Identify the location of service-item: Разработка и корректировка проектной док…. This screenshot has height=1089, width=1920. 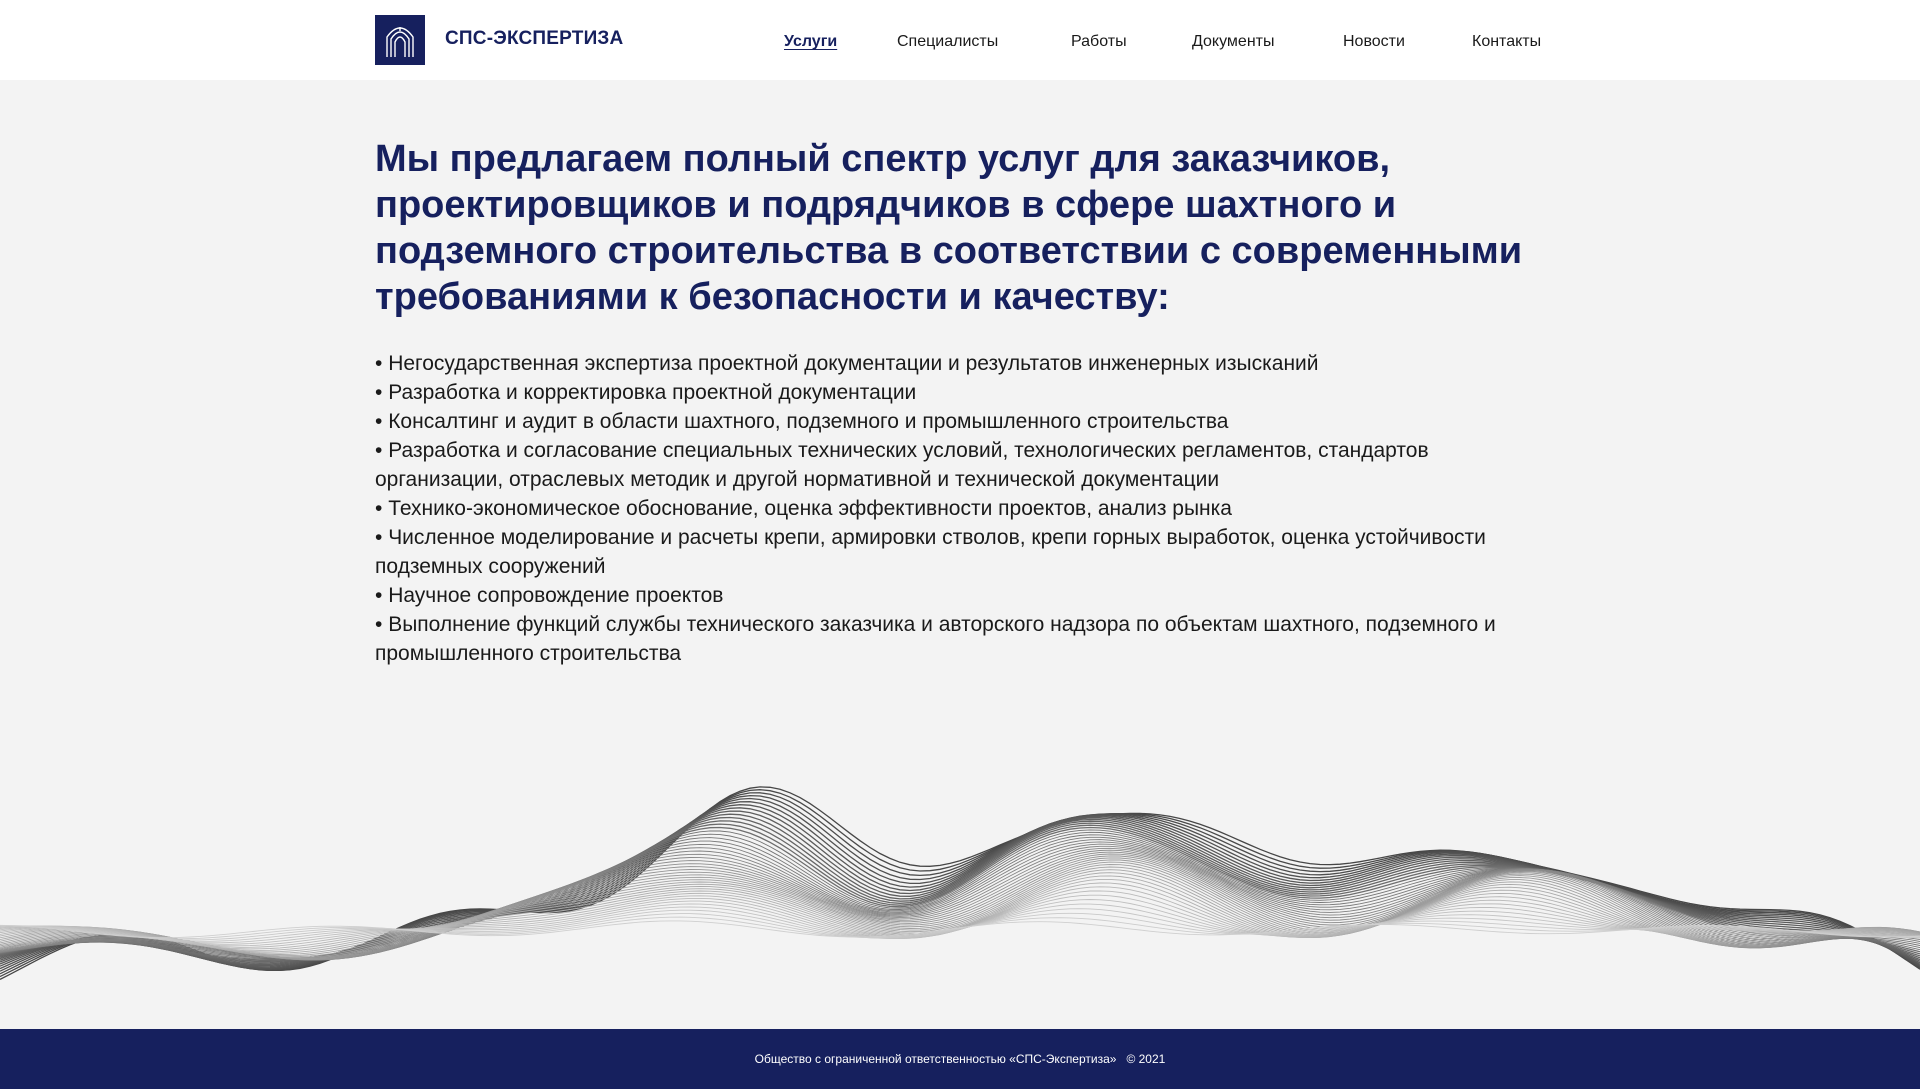
(940, 392).